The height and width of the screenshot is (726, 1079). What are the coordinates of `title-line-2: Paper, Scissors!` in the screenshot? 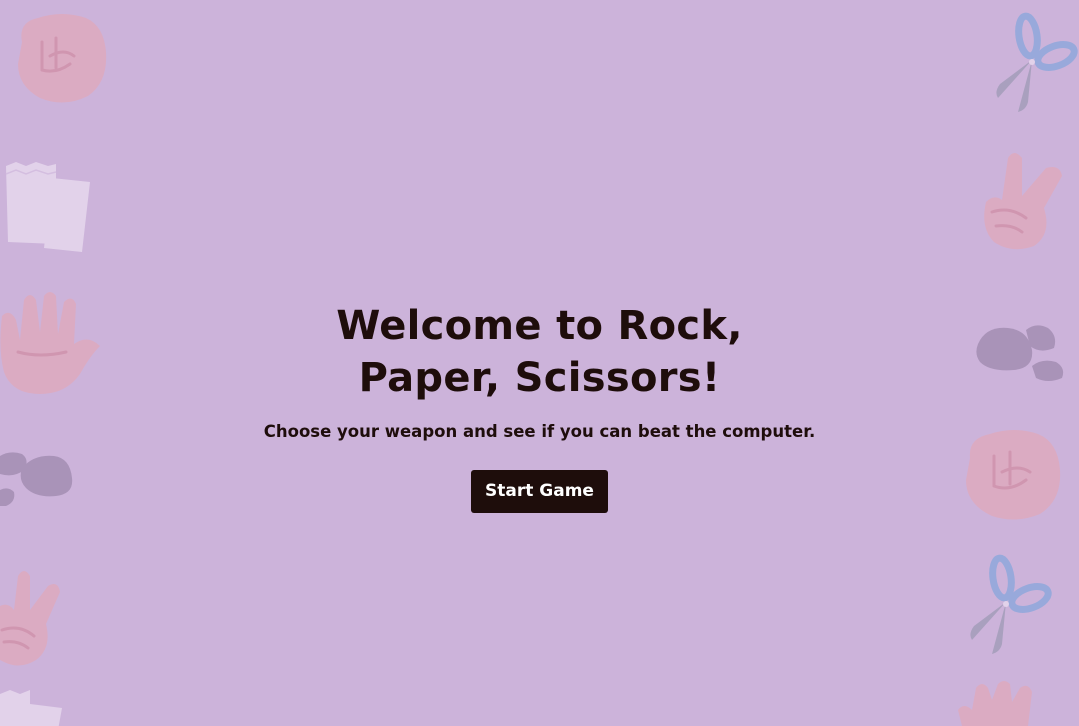 It's located at (539, 378).